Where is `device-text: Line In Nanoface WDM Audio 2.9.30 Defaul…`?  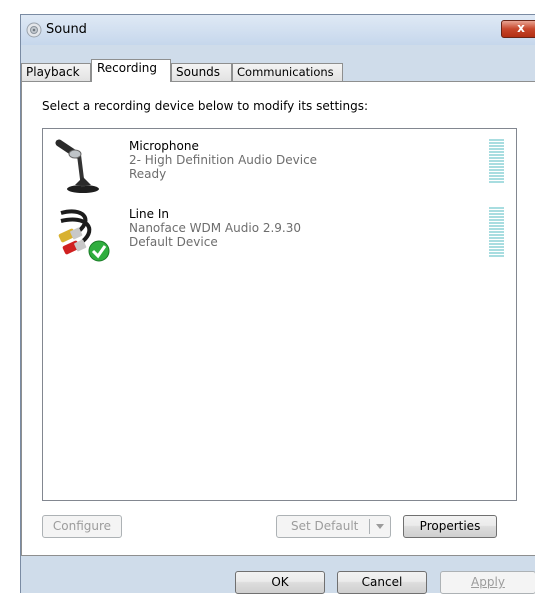 device-text: Line In Nanoface WDM Audio 2.9.30 Defaul… is located at coordinates (215, 228).